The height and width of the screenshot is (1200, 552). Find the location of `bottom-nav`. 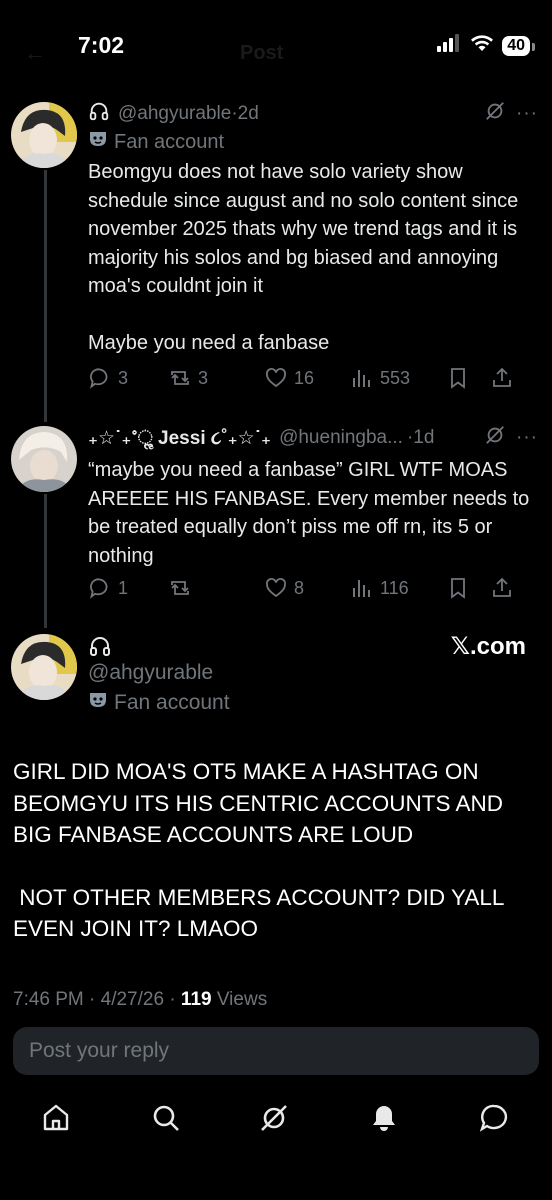

bottom-nav is located at coordinates (276, 1119).